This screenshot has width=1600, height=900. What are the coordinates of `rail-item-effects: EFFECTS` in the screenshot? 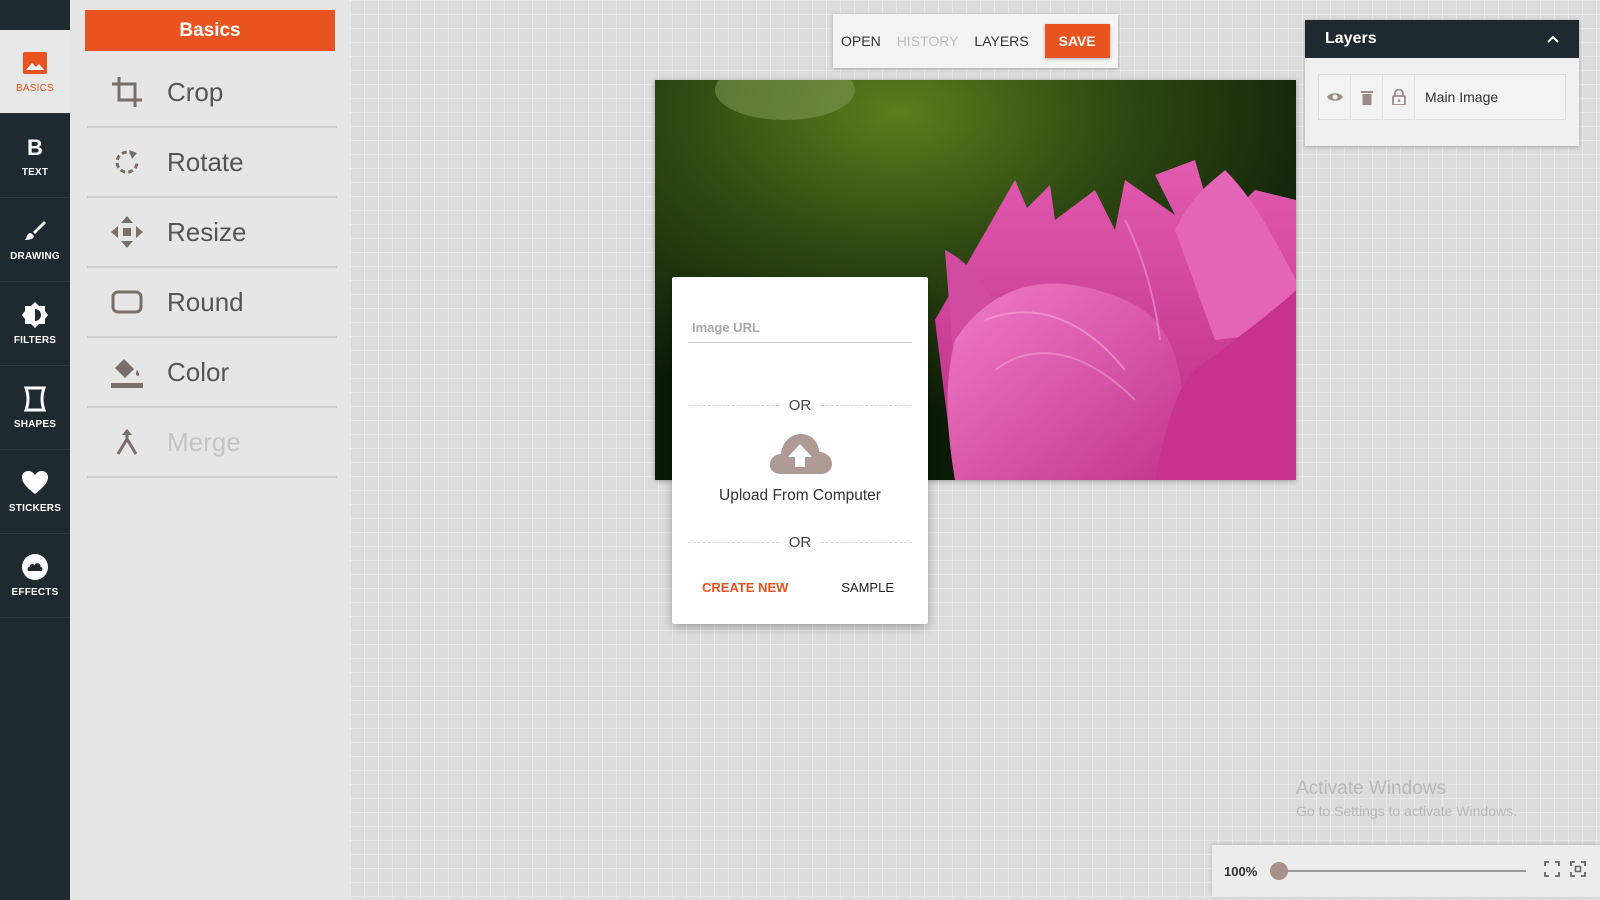 It's located at (35, 576).